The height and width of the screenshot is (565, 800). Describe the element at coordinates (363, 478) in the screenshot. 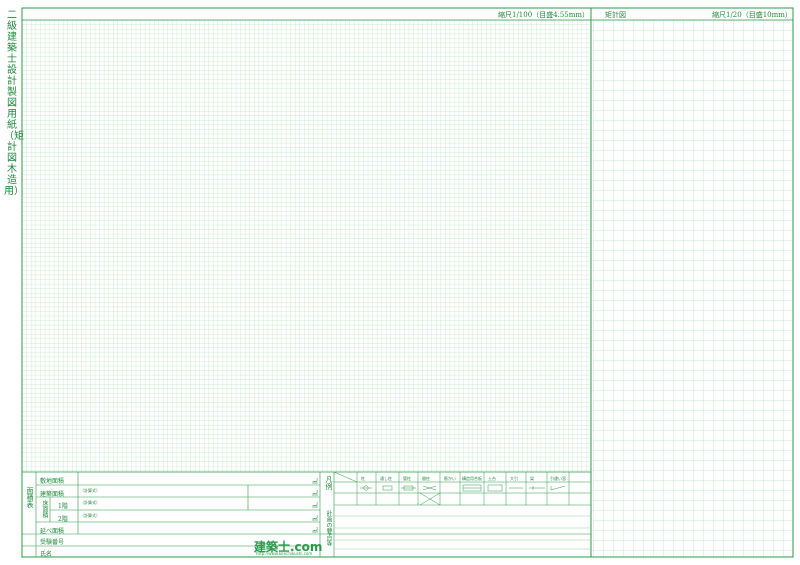

I see `legend-item-column: 柱` at that location.